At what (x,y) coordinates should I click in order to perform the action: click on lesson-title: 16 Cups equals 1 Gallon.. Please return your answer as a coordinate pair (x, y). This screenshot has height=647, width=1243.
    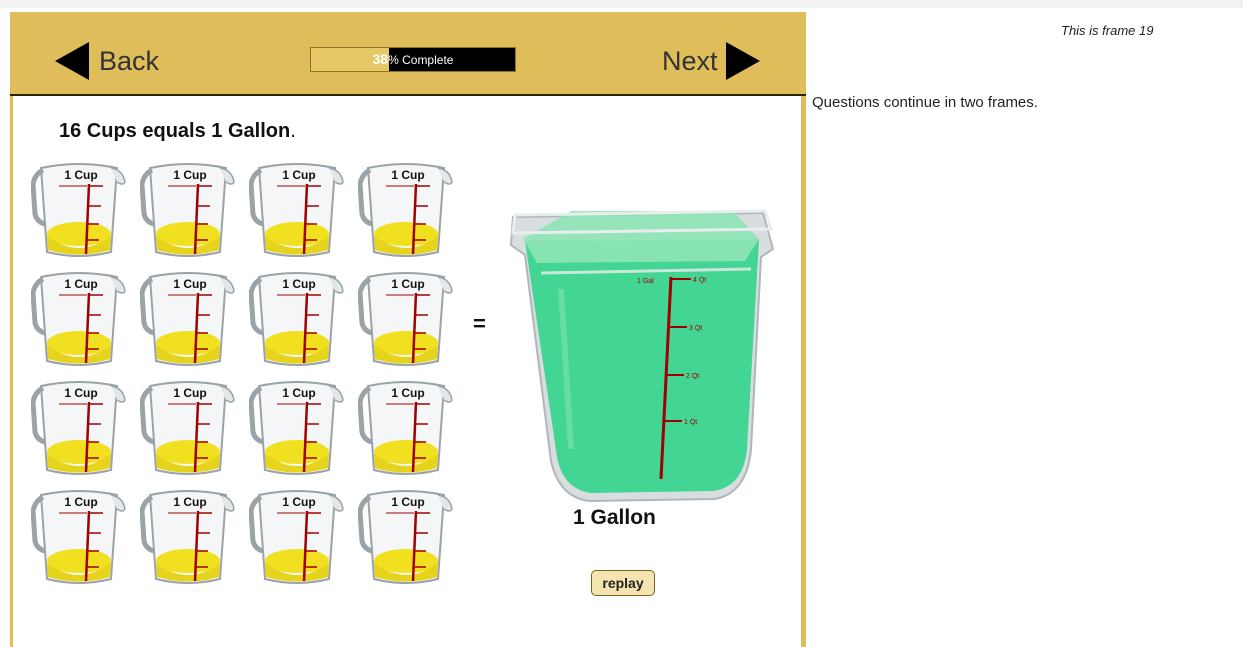
    Looking at the image, I should click on (177, 131).